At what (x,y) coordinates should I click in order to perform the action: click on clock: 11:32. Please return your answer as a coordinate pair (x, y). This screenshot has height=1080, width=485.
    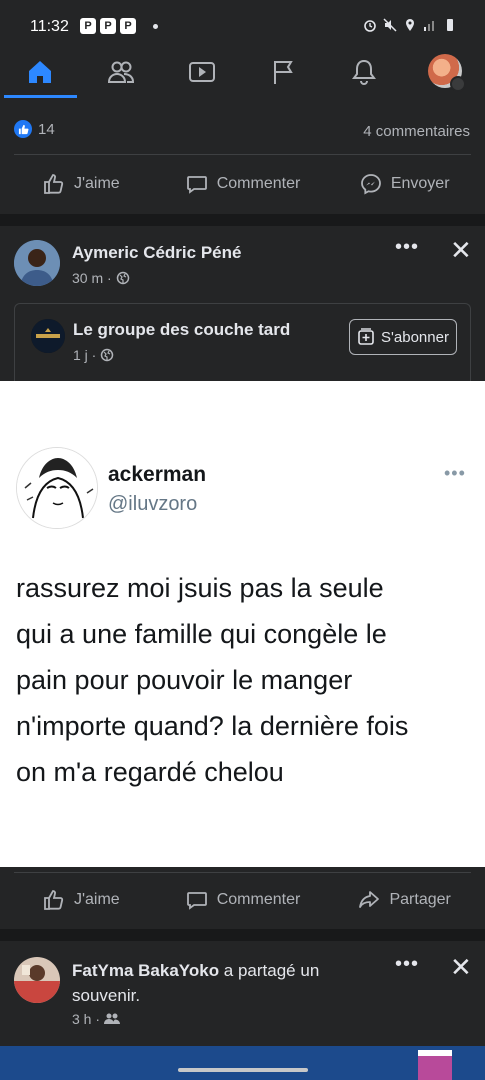
    Looking at the image, I should click on (49, 26).